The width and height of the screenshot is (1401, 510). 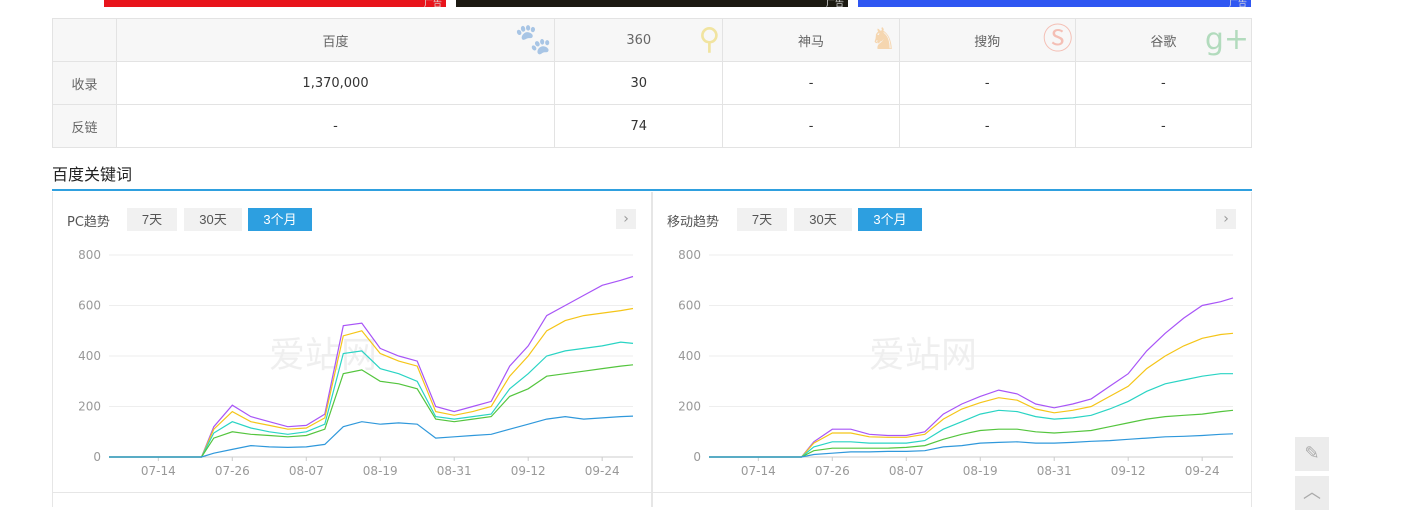 I want to click on row-label: 收录, so click(x=84, y=83).